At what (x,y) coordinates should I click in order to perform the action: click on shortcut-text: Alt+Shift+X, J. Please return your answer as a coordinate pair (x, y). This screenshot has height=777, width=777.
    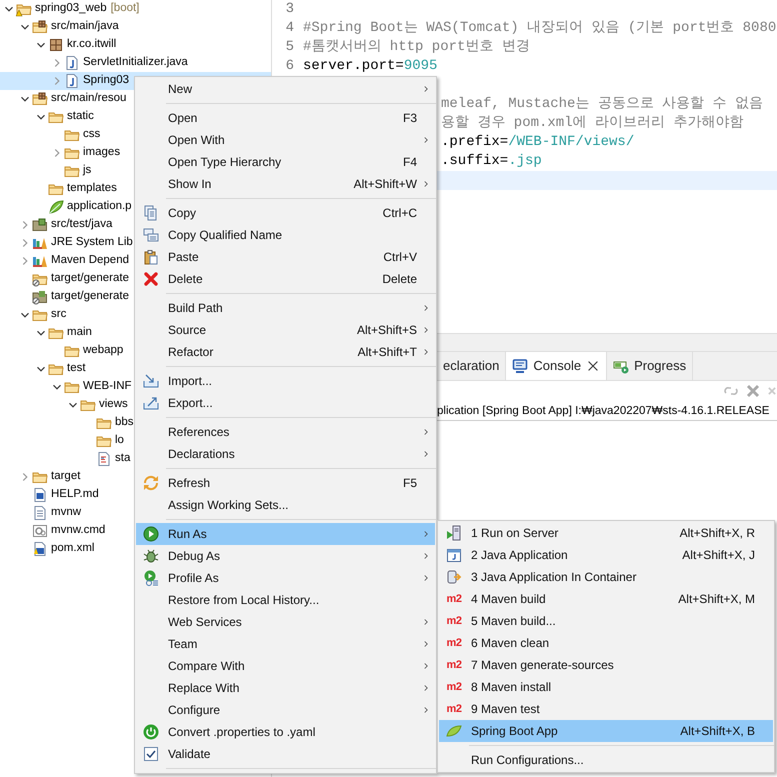
    Looking at the image, I should click on (718, 555).